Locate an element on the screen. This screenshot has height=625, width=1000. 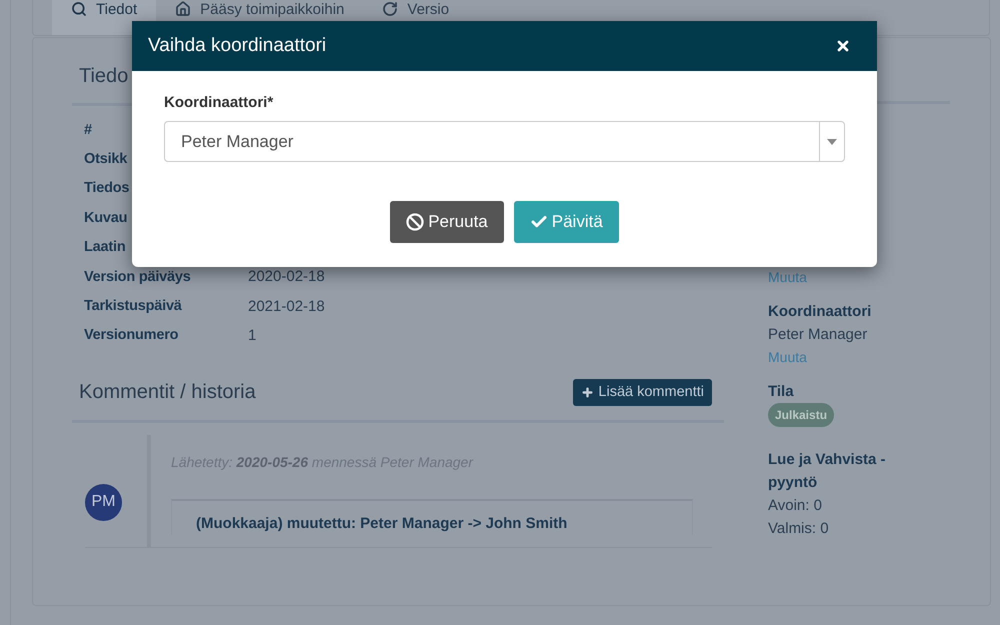
ban-icon is located at coordinates (415, 222).